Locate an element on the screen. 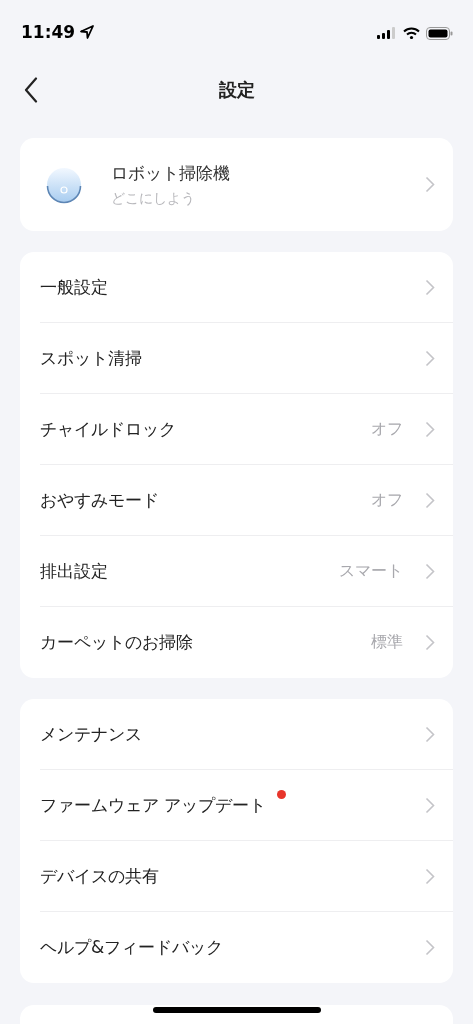  row-value: 標準 is located at coordinates (387, 642).